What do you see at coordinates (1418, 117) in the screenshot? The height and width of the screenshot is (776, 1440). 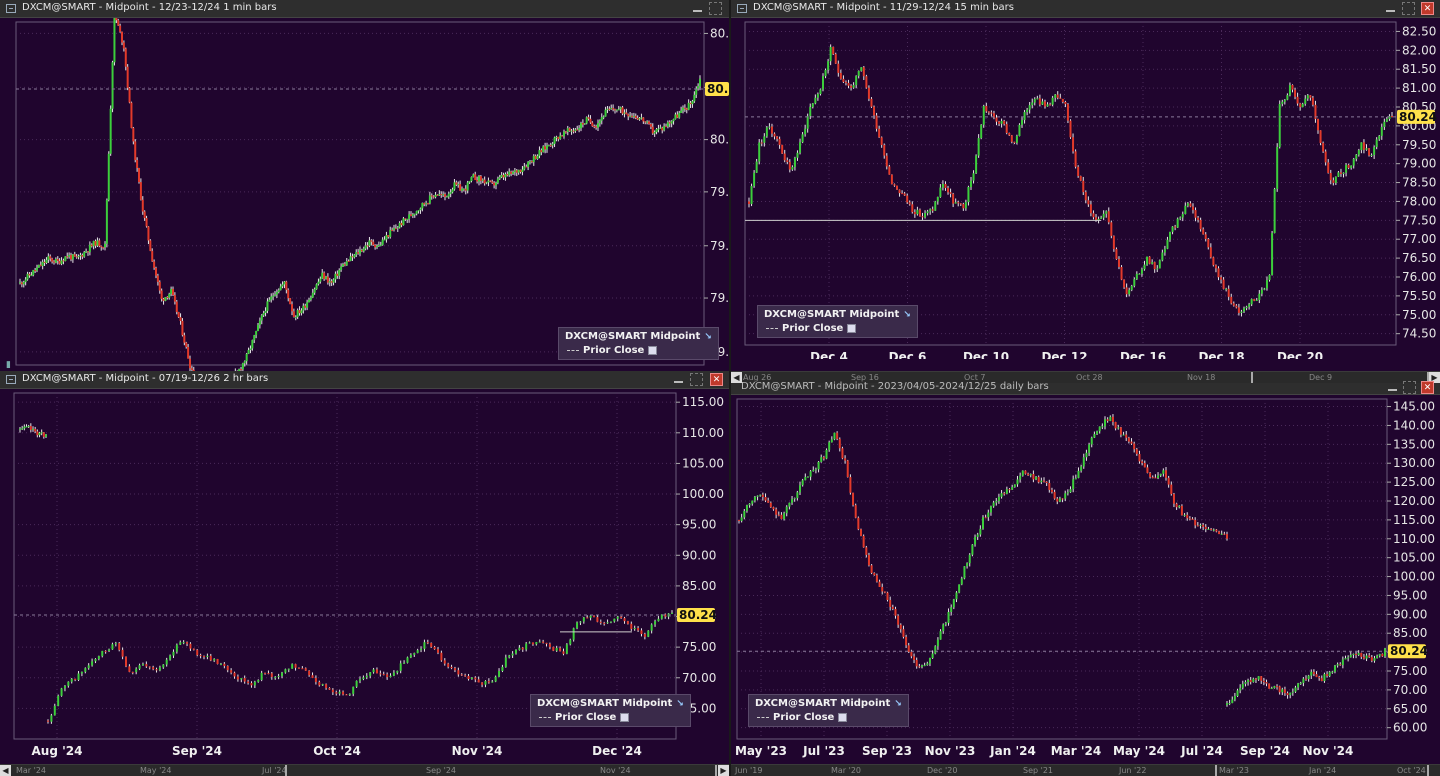 I see `price-tag-label: 80.24` at bounding box center [1418, 117].